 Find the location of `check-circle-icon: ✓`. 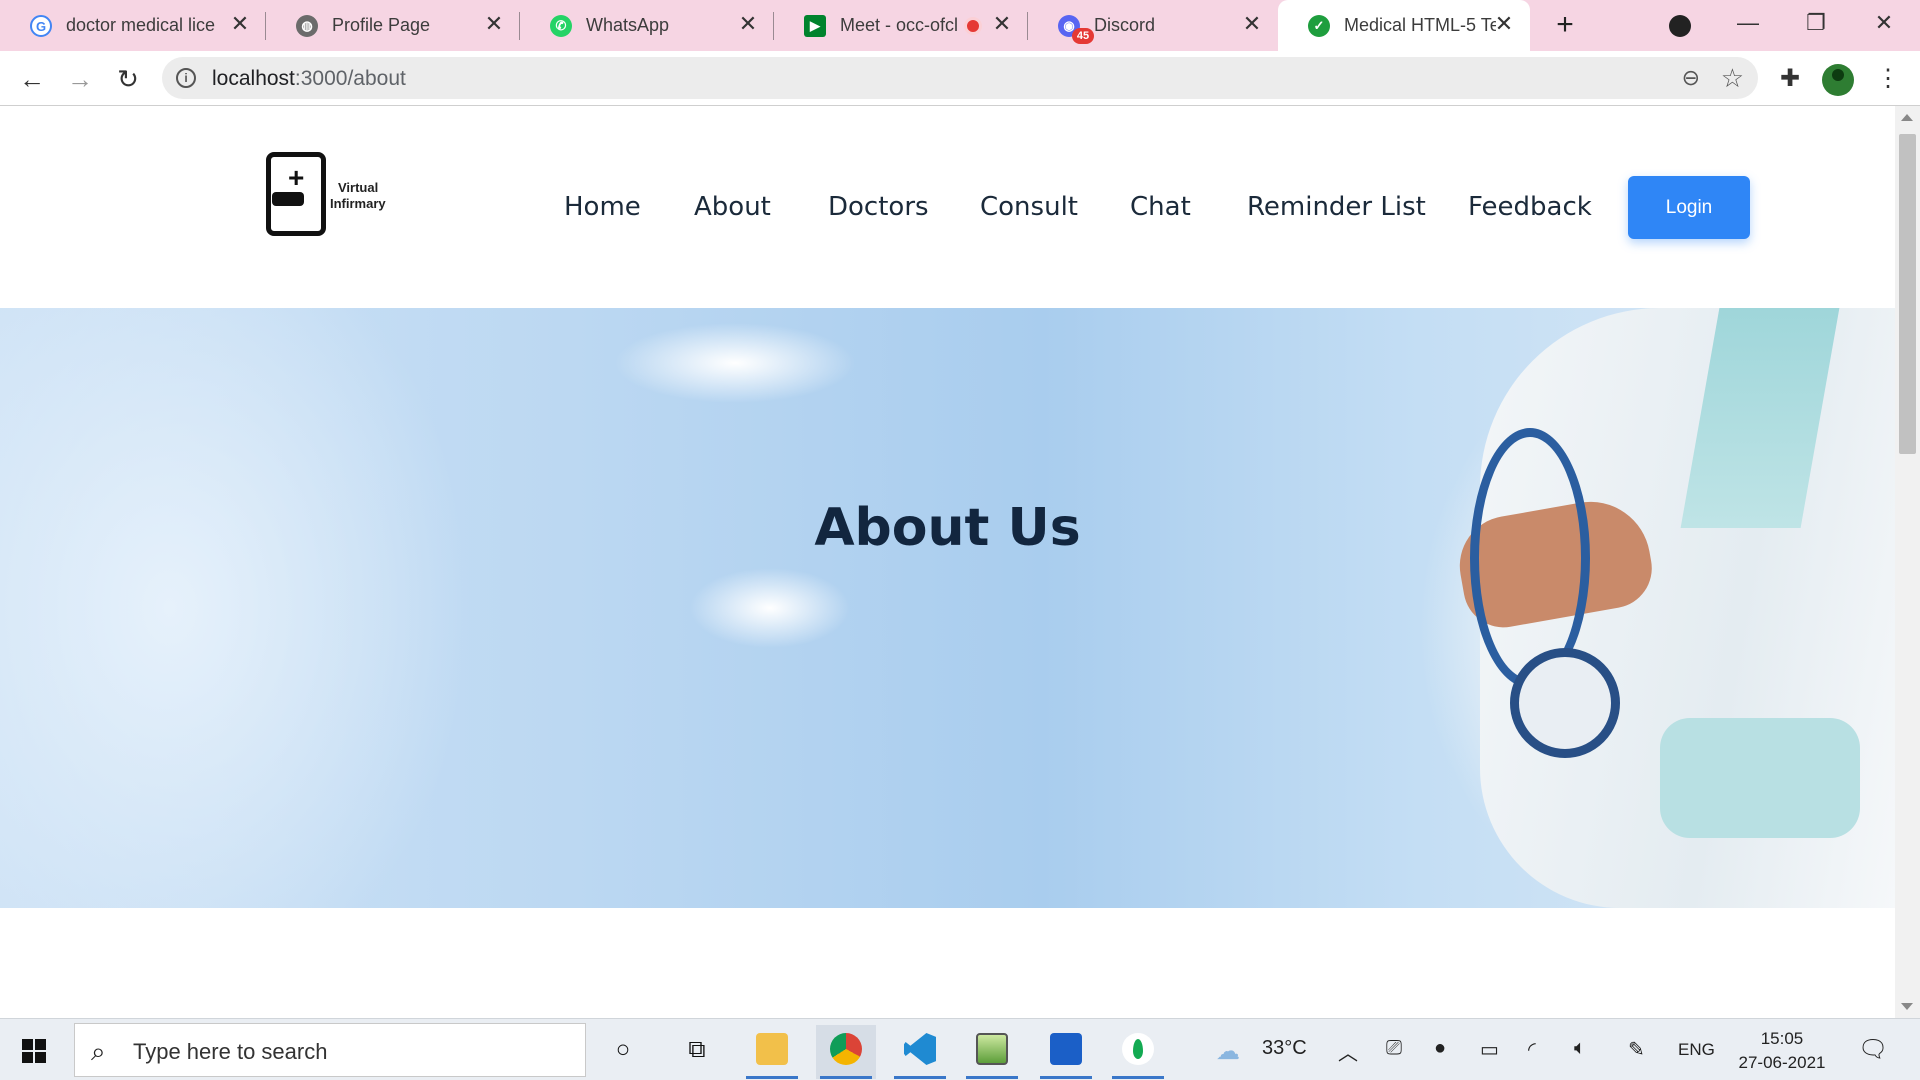

check-circle-icon: ✓ is located at coordinates (1319, 26).